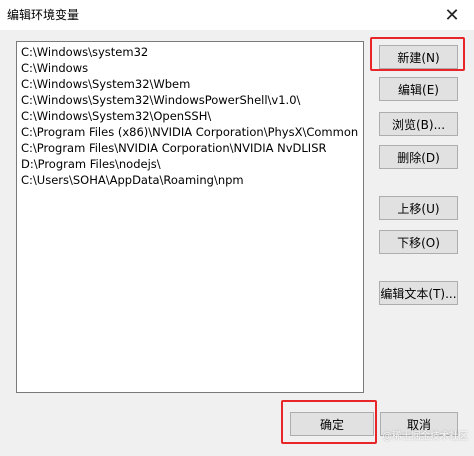 The width and height of the screenshot is (474, 456). Describe the element at coordinates (425, 436) in the screenshot. I see `watermark: @稀土掘金技术社区` at that location.